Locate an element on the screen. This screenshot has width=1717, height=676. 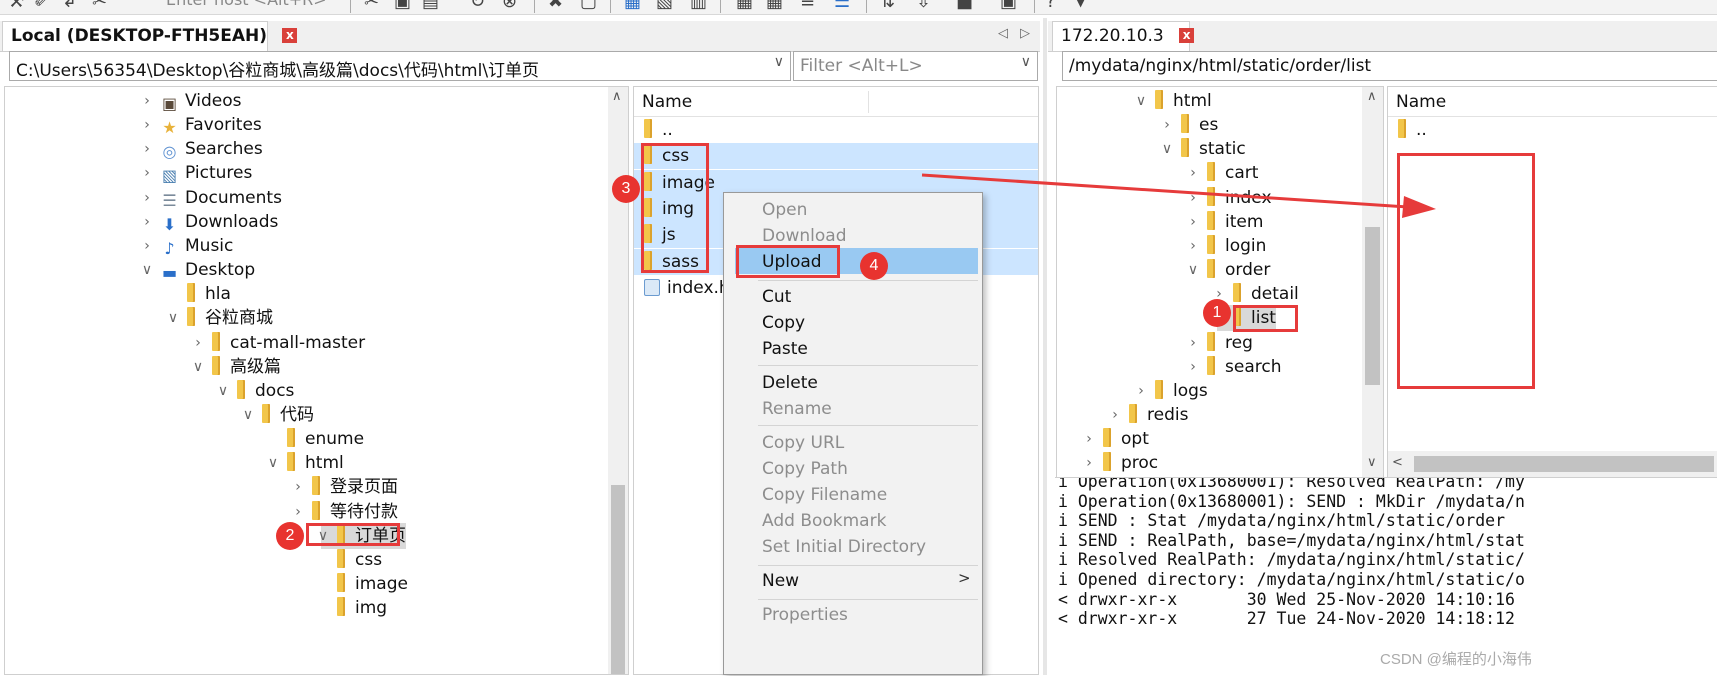
arrow-line is located at coordinates (1165, 191).